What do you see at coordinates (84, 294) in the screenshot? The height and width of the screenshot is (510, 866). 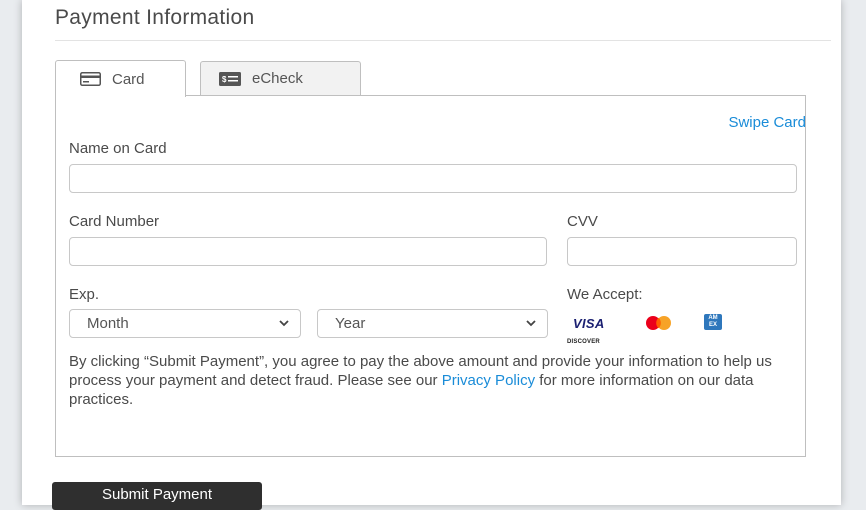 I see `exp-label: Exp.` at bounding box center [84, 294].